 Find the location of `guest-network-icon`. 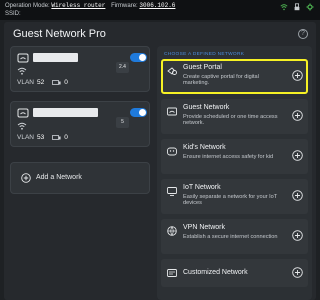

guest-network-icon is located at coordinates (172, 111).